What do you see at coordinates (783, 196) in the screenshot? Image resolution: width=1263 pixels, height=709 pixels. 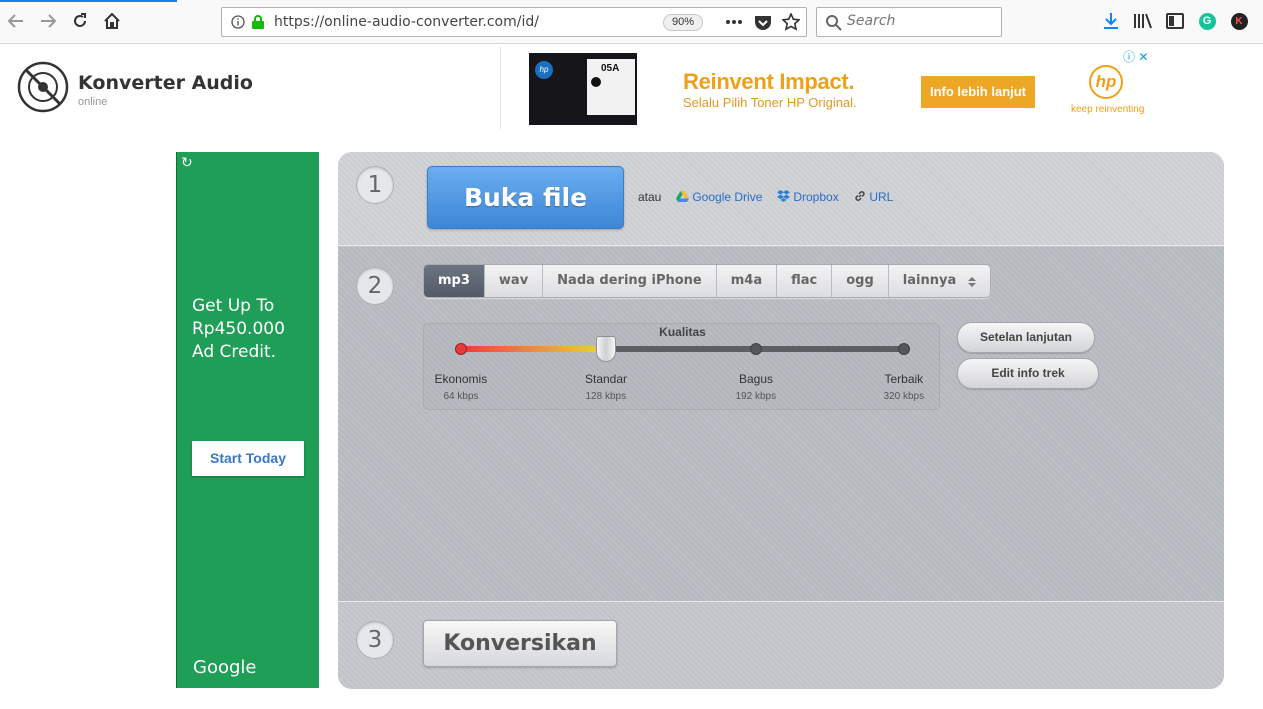 I see `dropbox-icon` at bounding box center [783, 196].